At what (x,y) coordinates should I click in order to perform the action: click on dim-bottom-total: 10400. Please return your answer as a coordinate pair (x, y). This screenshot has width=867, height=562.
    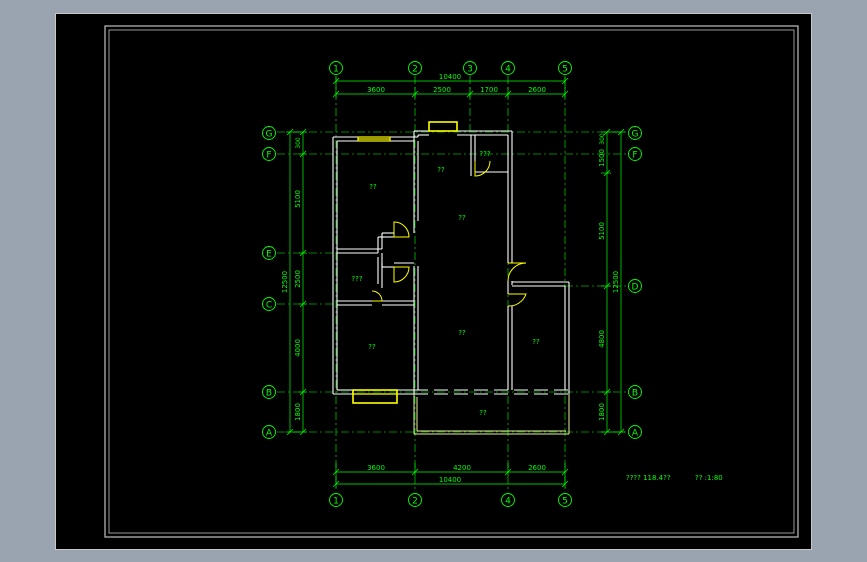
    Looking at the image, I should click on (450, 480).